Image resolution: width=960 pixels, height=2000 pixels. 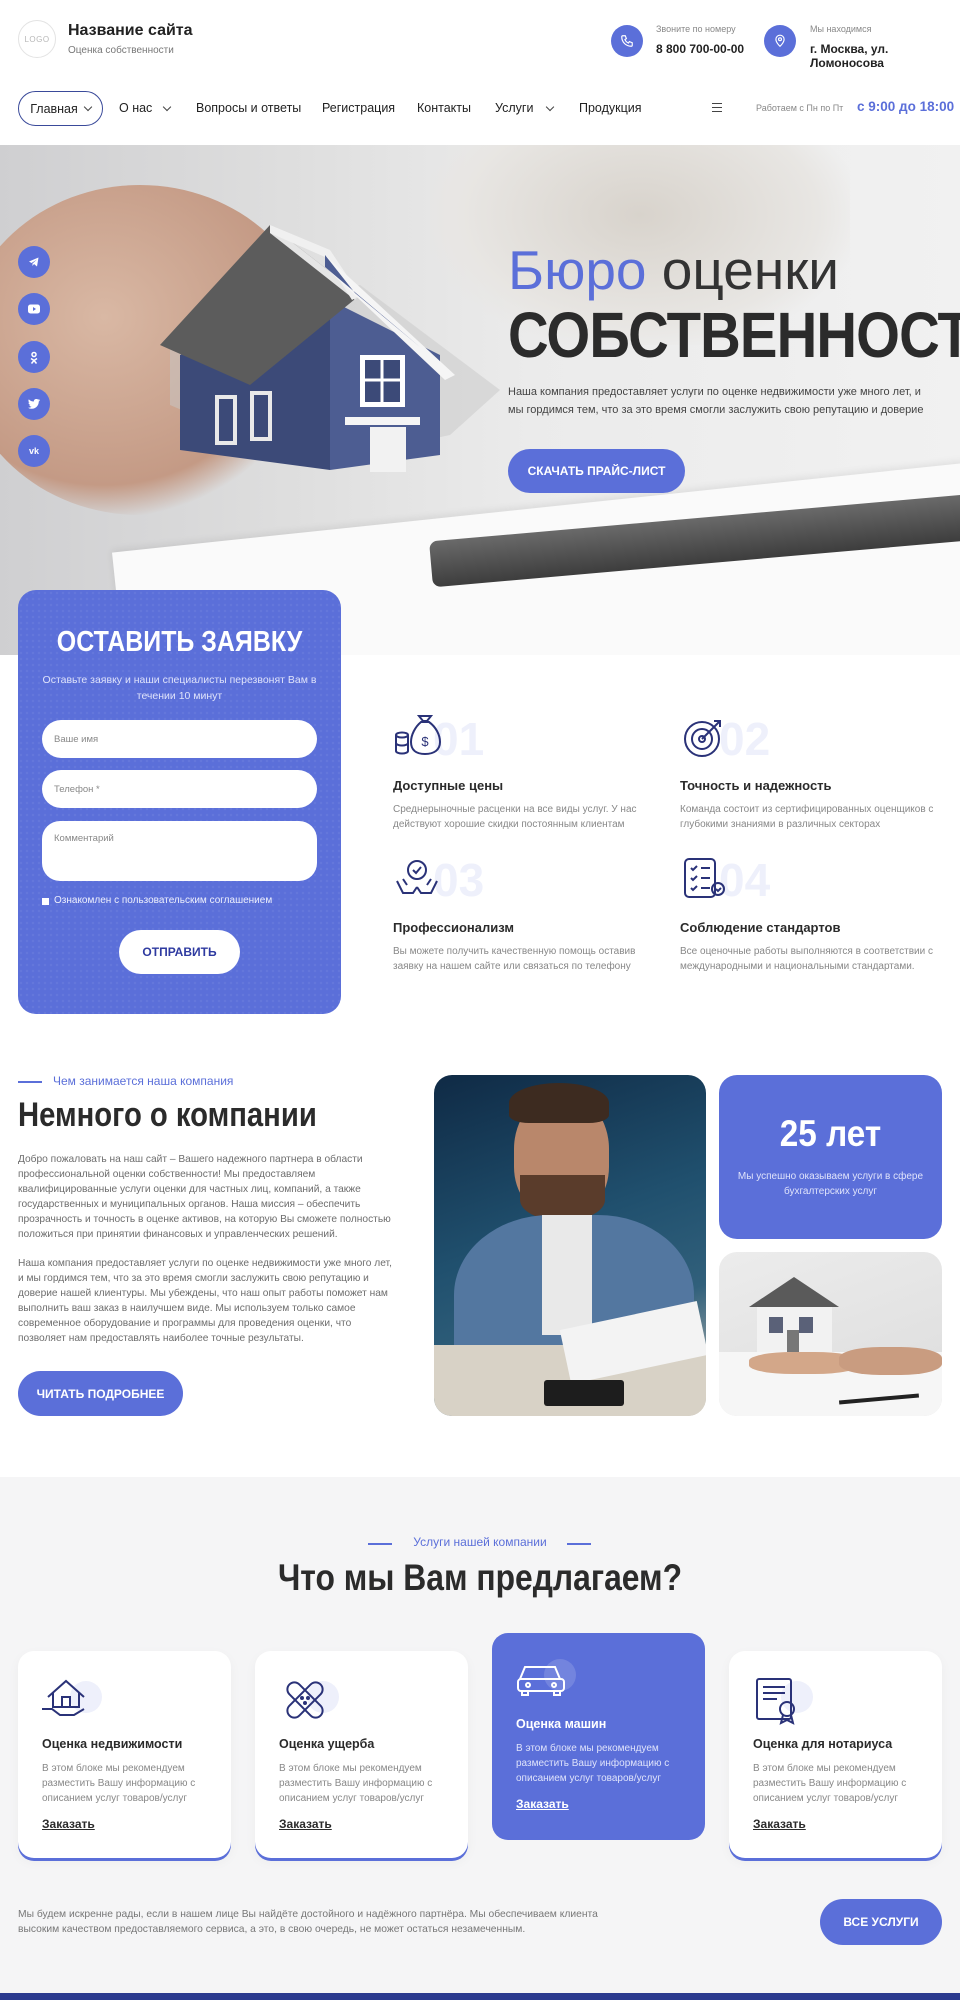 I want to click on hours-value: с 9:00 до 18:00, so click(x=906, y=106).